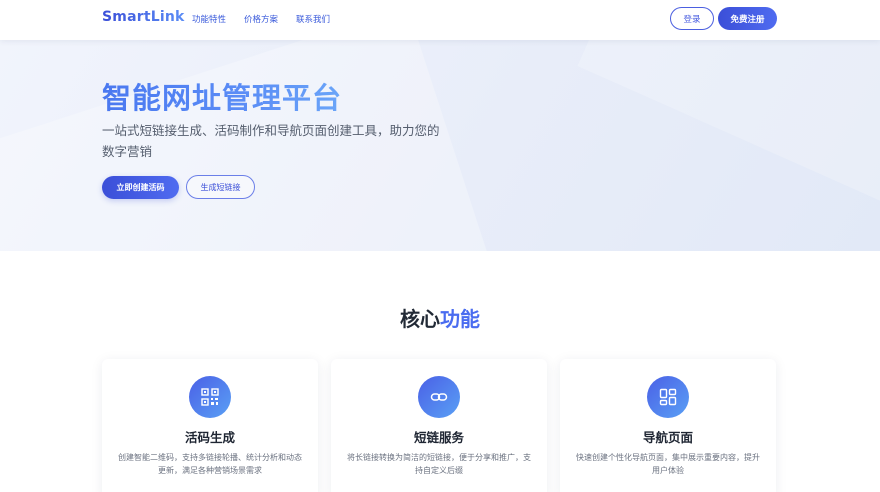 The width and height of the screenshot is (880, 492). I want to click on feature-card-desc: 将长链接转换为简洁的短链接，便于分享和推广，支持自定义后缀, so click(439, 464).